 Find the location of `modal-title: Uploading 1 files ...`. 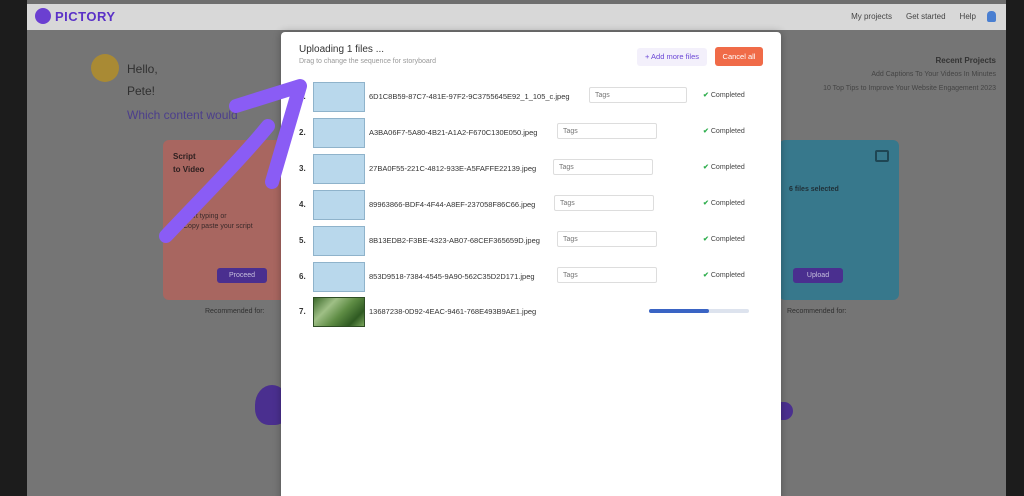

modal-title: Uploading 1 files ... is located at coordinates (342, 49).